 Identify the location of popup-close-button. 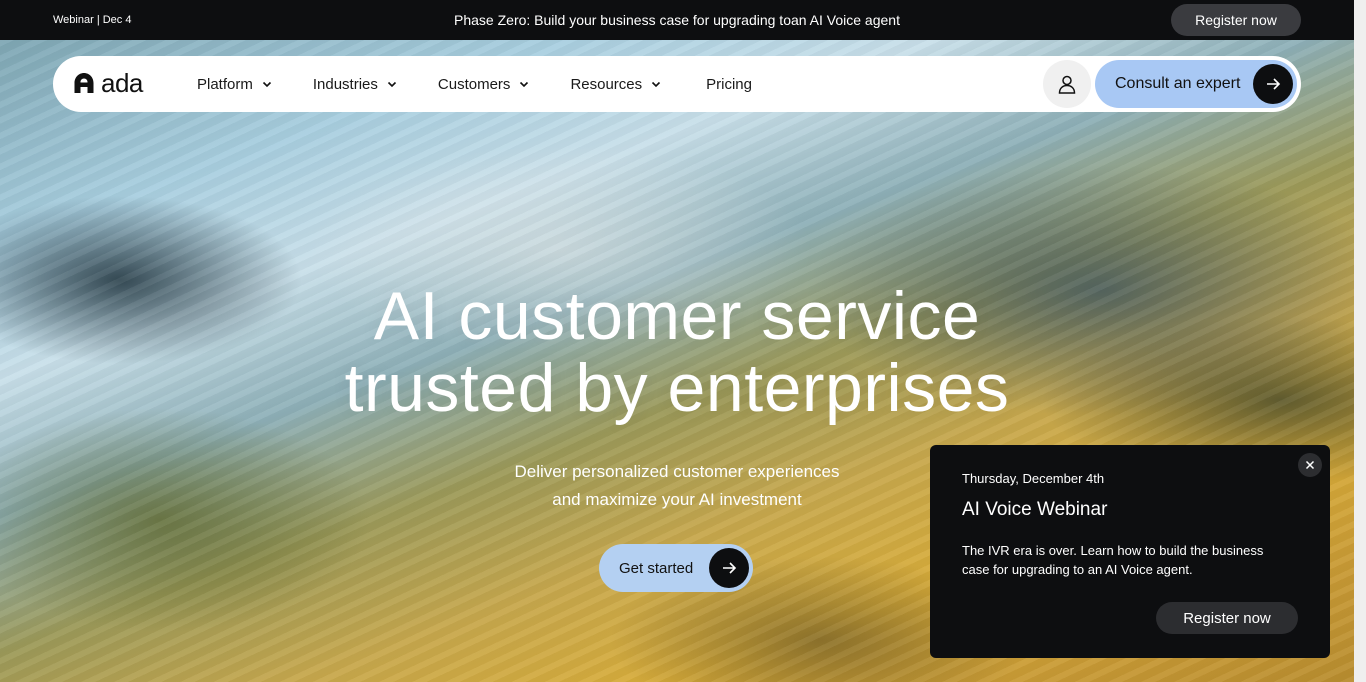
(1310, 465).